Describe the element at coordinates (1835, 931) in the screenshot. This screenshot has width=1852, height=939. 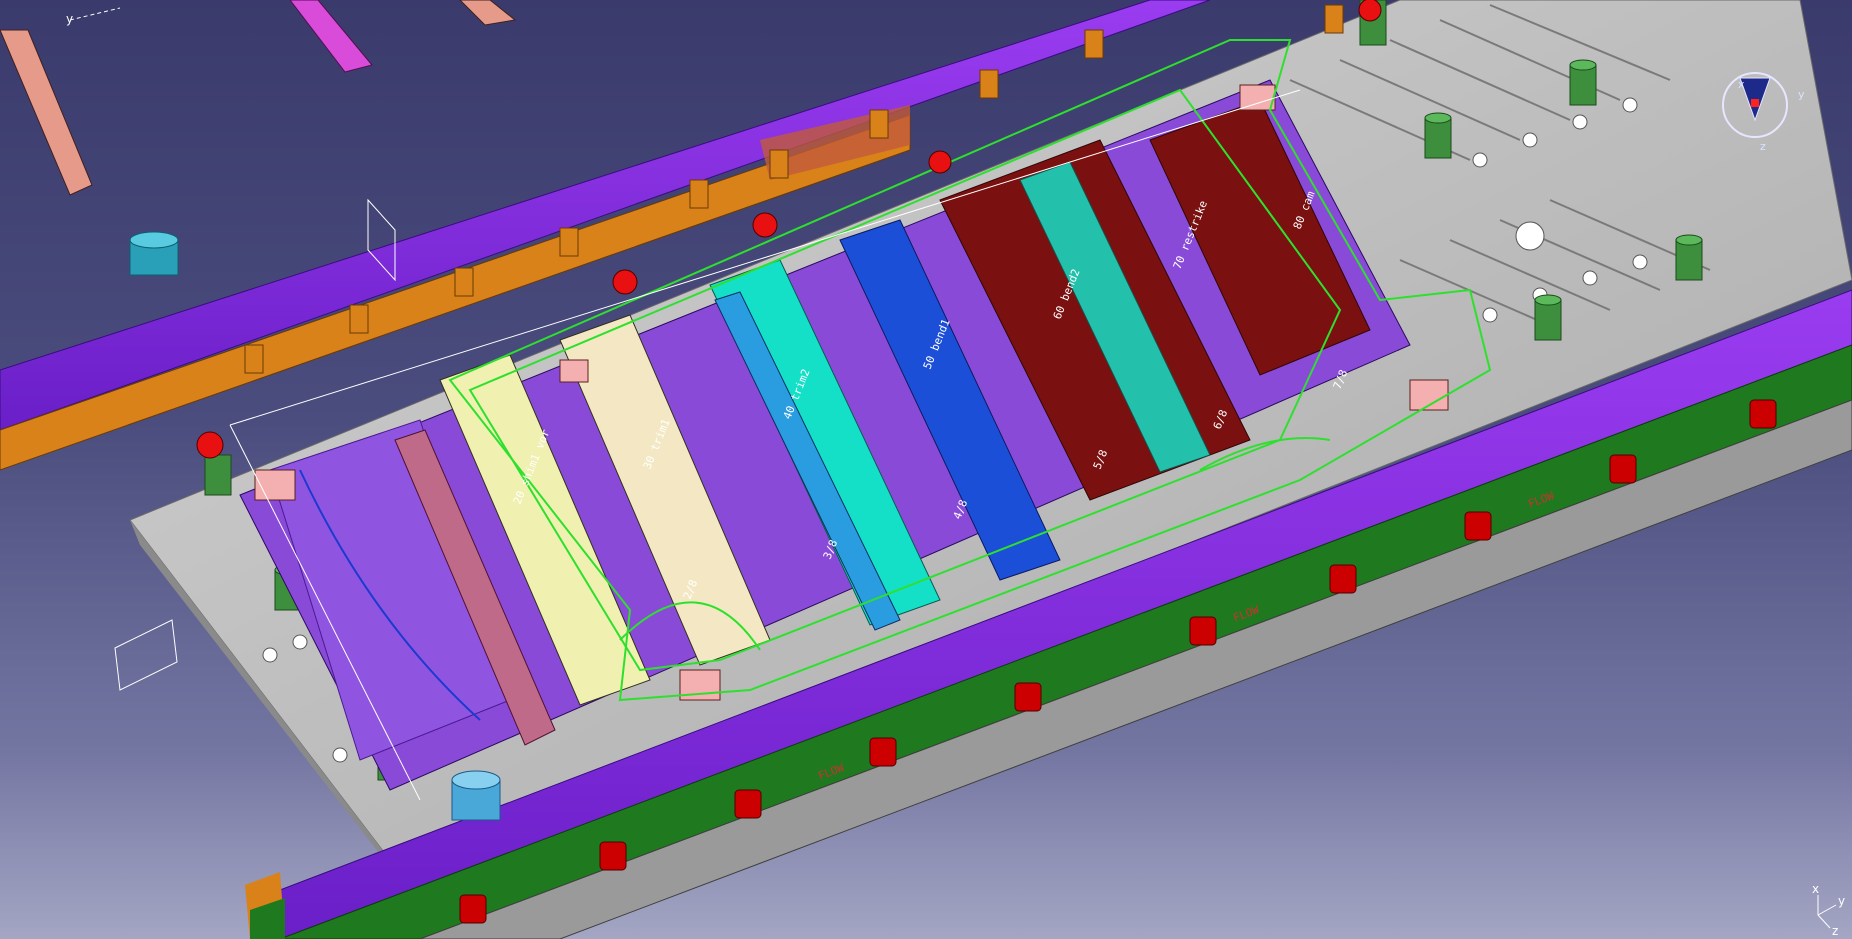
I see `corner-z-label: z` at that location.